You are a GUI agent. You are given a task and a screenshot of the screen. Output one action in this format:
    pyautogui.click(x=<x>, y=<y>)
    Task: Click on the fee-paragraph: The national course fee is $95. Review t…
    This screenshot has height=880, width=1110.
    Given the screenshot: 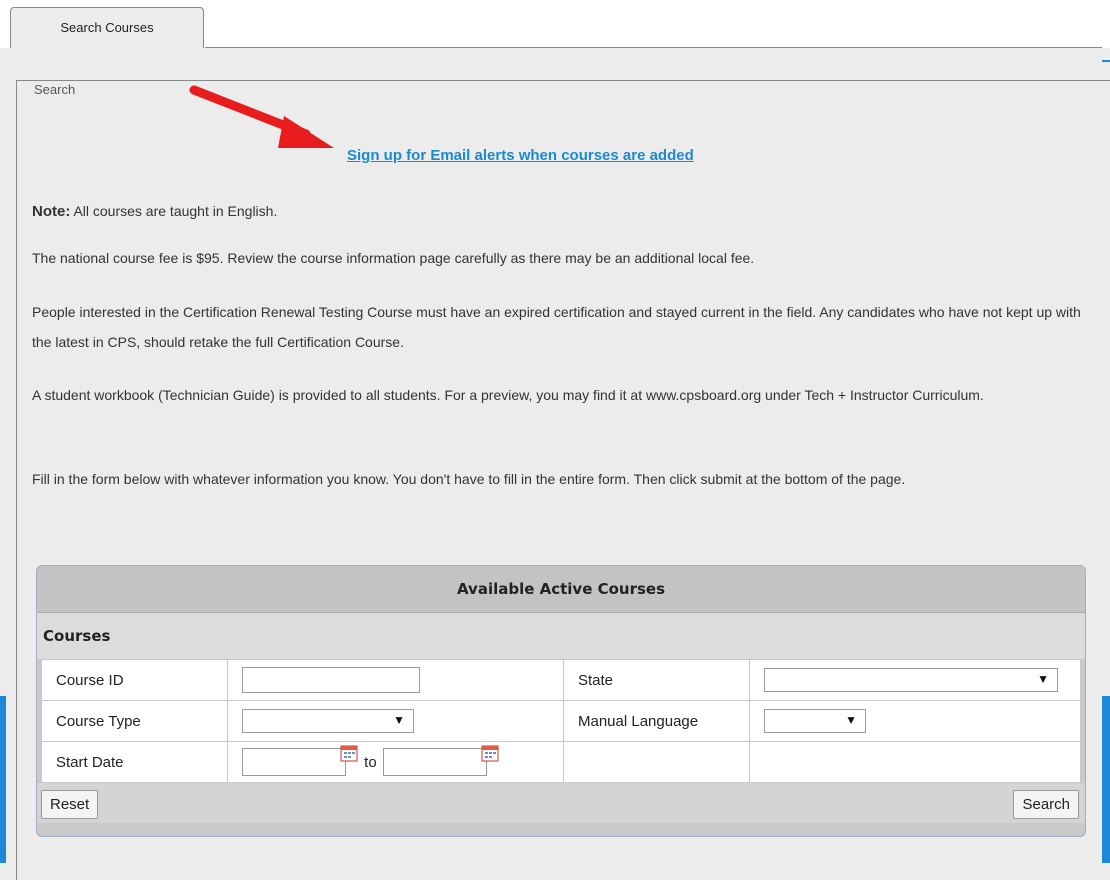 What is the action you would take?
    pyautogui.click(x=393, y=258)
    